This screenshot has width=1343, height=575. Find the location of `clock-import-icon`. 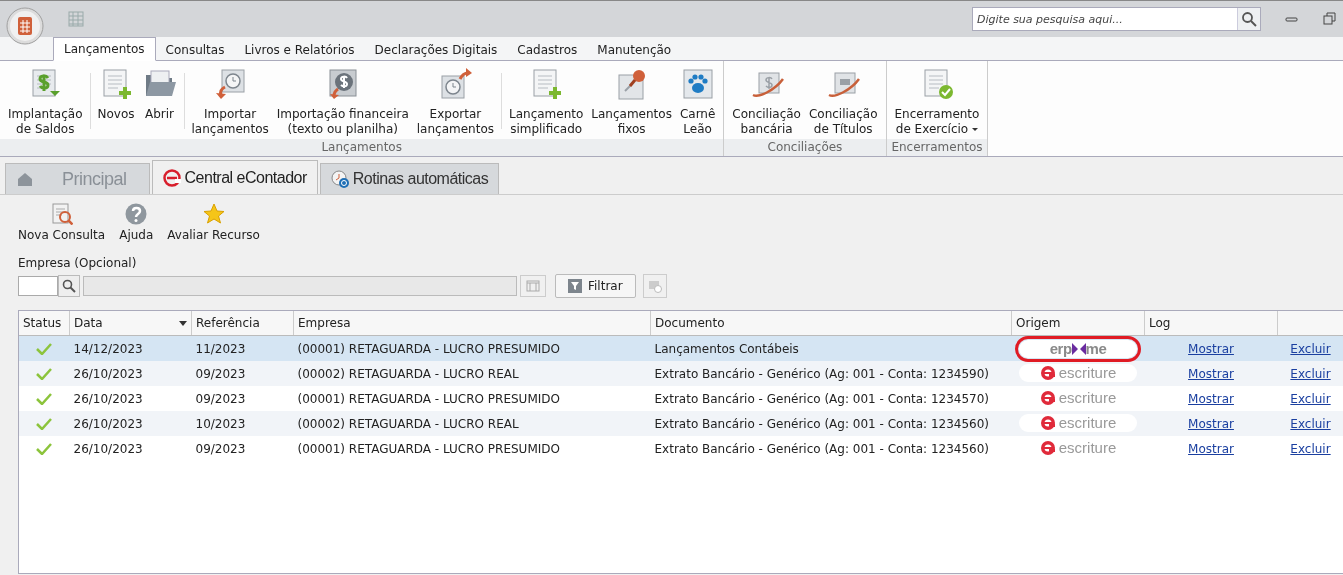

clock-import-icon is located at coordinates (230, 84).